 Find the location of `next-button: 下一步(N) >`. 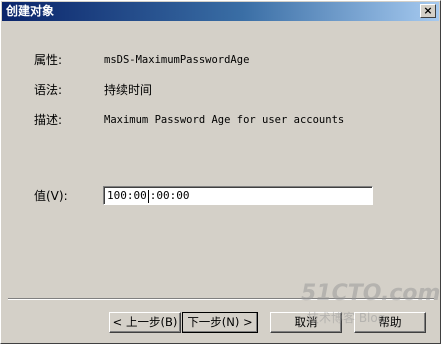

next-button: 下一步(N) > is located at coordinates (220, 322).